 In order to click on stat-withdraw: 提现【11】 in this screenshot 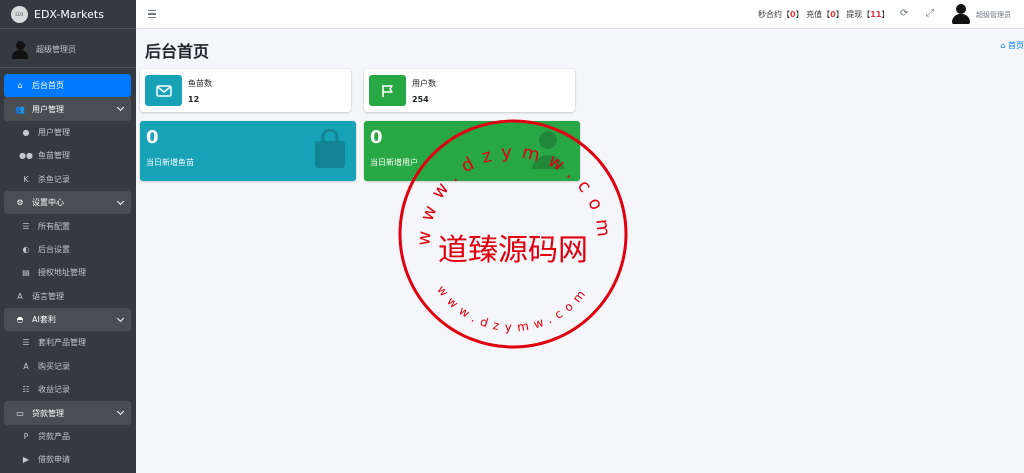, I will do `click(867, 14)`.